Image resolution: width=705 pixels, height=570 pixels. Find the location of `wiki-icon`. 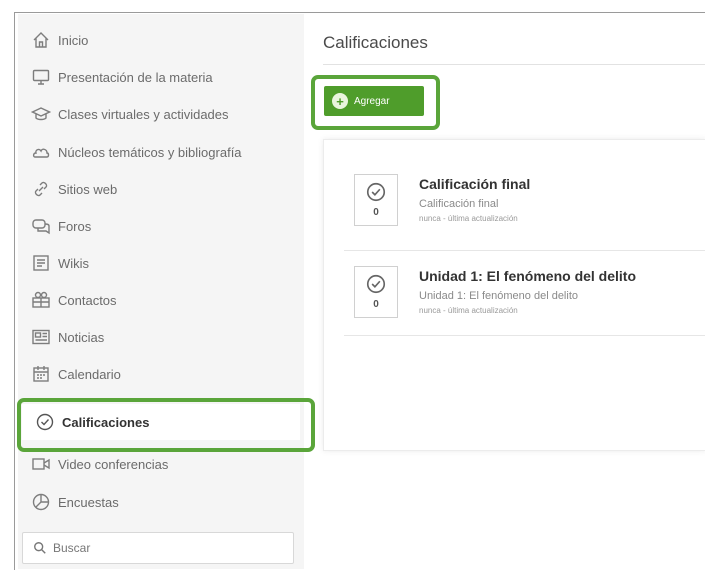

wiki-icon is located at coordinates (41, 263).